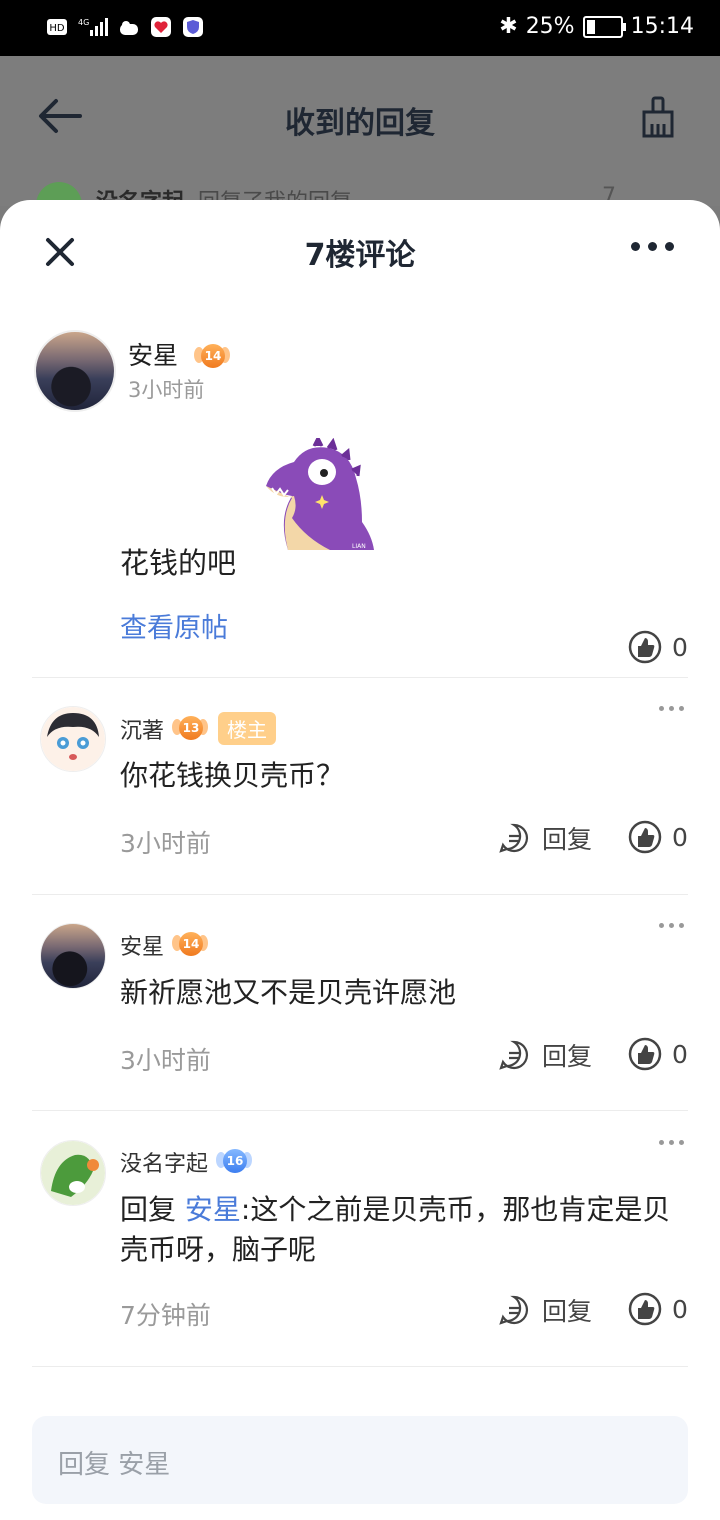 The image size is (720, 1520). Describe the element at coordinates (247, 728) in the screenshot. I see `owner-tag: 楼主` at that location.